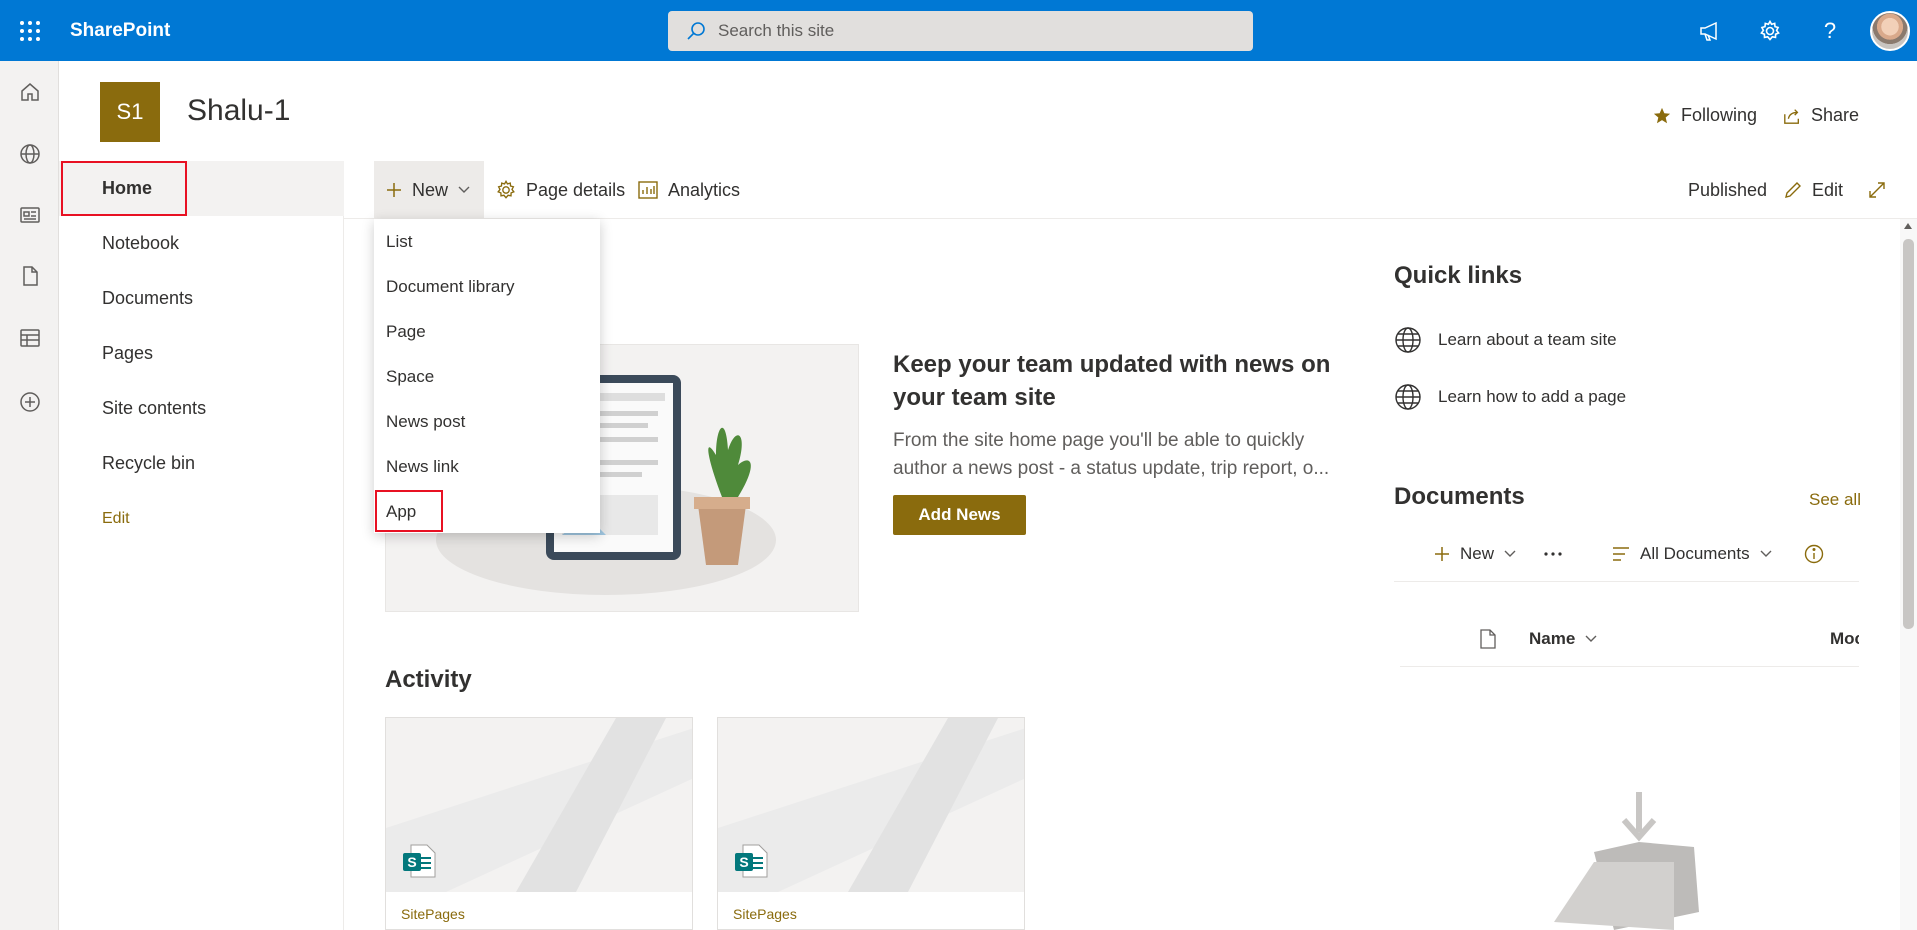 This screenshot has height=930, width=1917. What do you see at coordinates (1552, 638) in the screenshot?
I see `name-column-label: Name` at bounding box center [1552, 638].